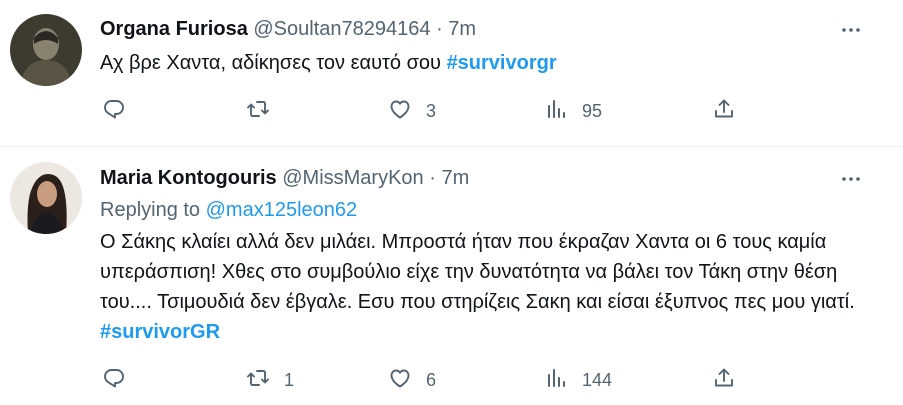 The image size is (903, 405). Describe the element at coordinates (592, 110) in the screenshot. I see `view-count: 95` at that location.